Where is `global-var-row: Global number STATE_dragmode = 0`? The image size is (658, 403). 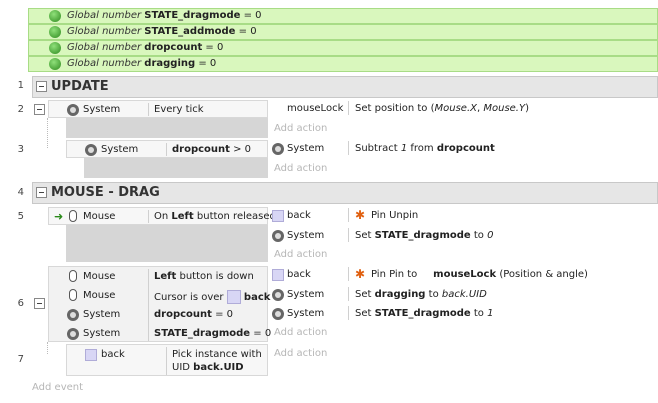 global-var-row: Global number STATE_dragmode = 0 is located at coordinates (343, 16).